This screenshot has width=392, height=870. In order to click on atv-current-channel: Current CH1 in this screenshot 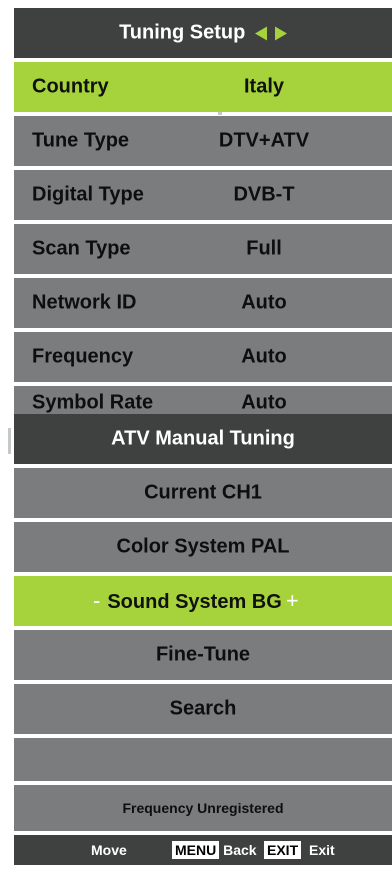, I will do `click(203, 493)`.